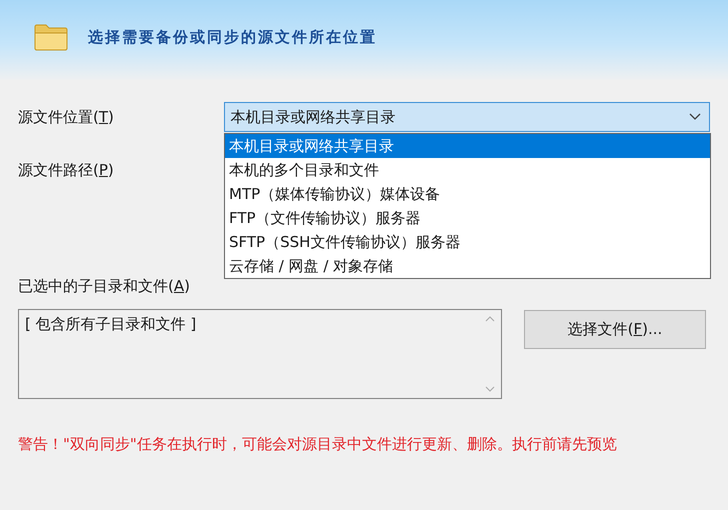 The image size is (728, 510). What do you see at coordinates (695, 117) in the screenshot?
I see `chevron-down-icon` at bounding box center [695, 117].